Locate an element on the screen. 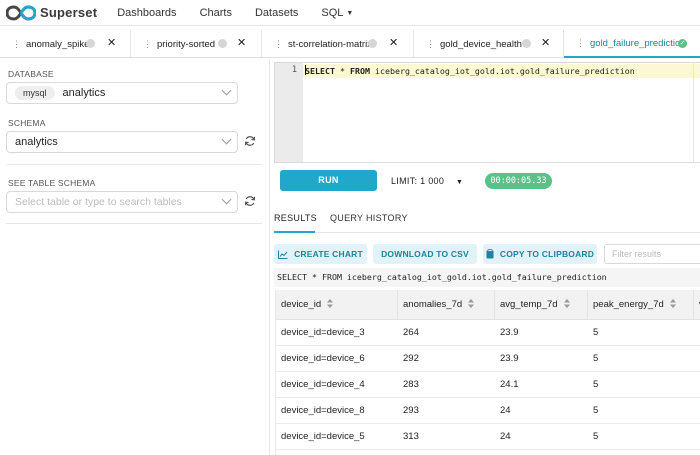 The image size is (700, 455). column-header-label: peak_energy_7d is located at coordinates (628, 304).